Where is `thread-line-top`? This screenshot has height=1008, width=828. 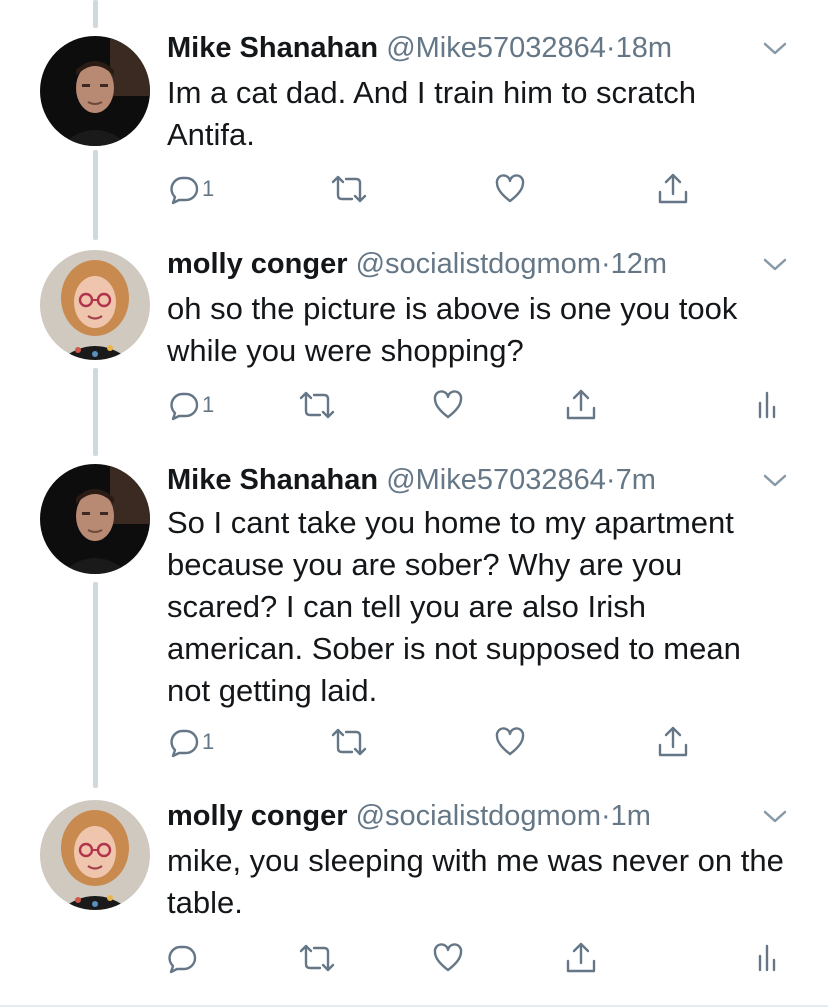
thread-line-top is located at coordinates (95, 14).